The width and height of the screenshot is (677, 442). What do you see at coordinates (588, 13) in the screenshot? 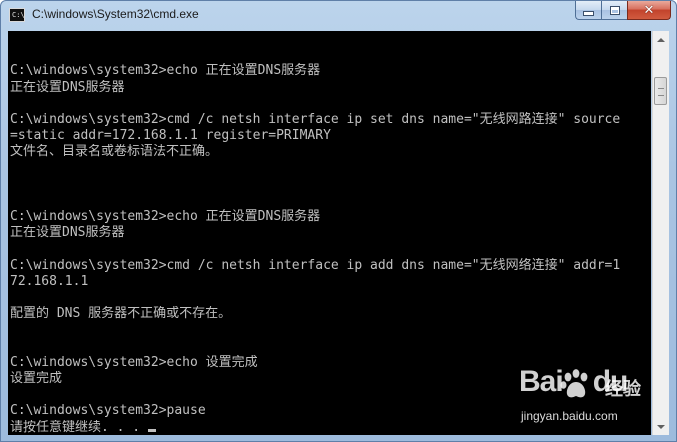
I see `minimize-icon` at bounding box center [588, 13].